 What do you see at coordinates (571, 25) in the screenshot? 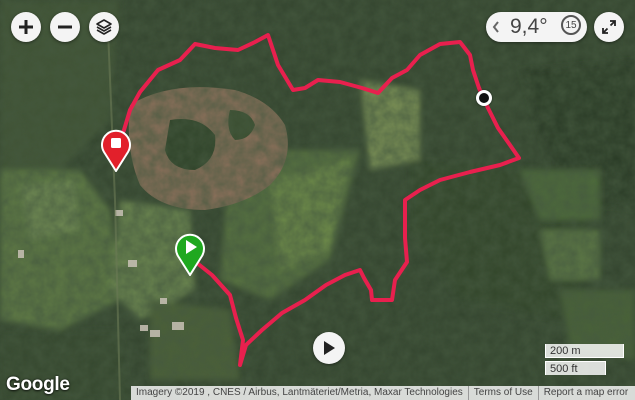
I see `gradient-badge: 15` at bounding box center [571, 25].